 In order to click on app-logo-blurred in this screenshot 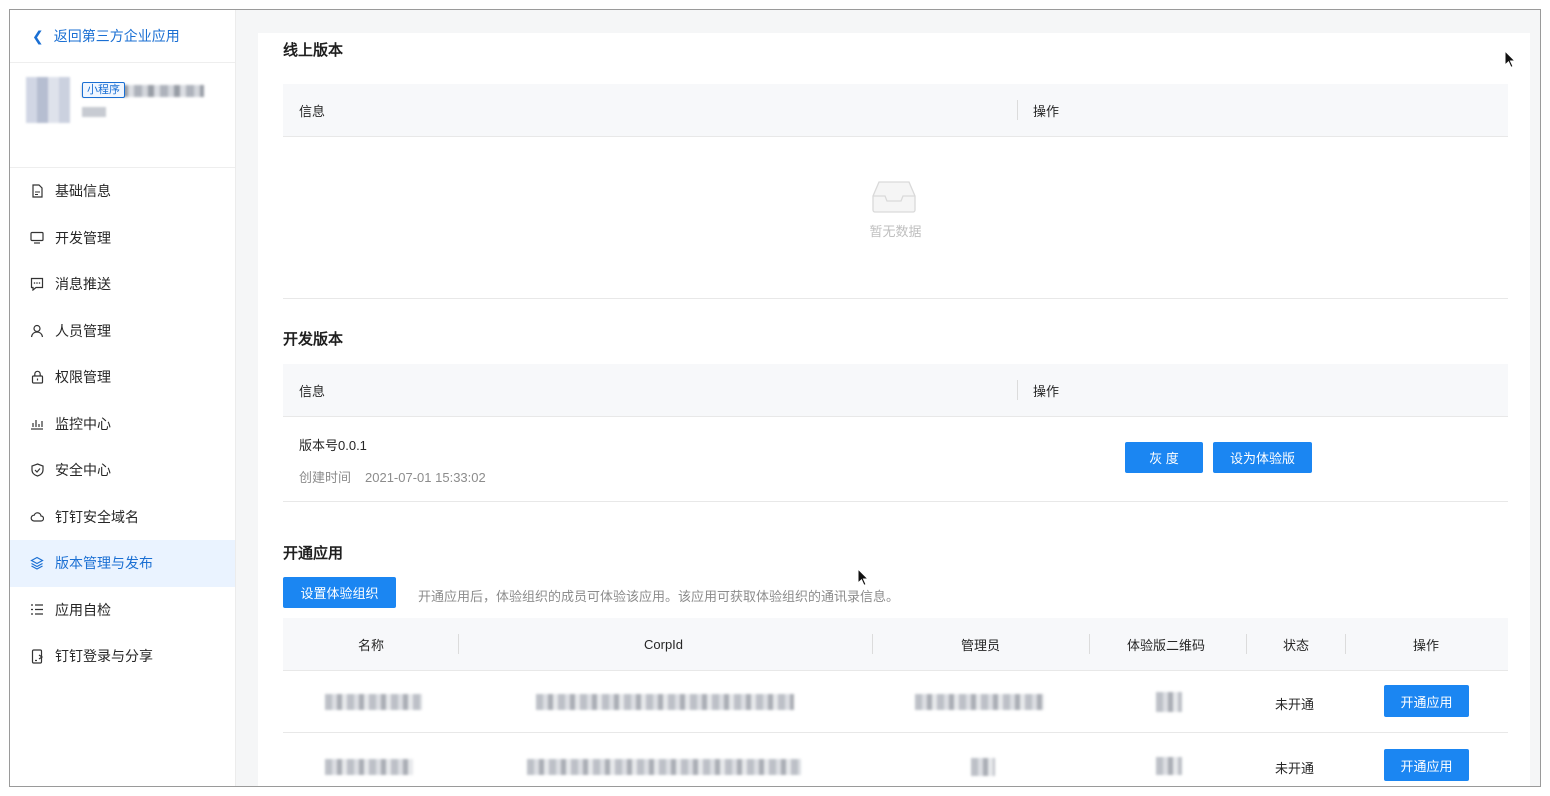, I will do `click(48, 100)`.